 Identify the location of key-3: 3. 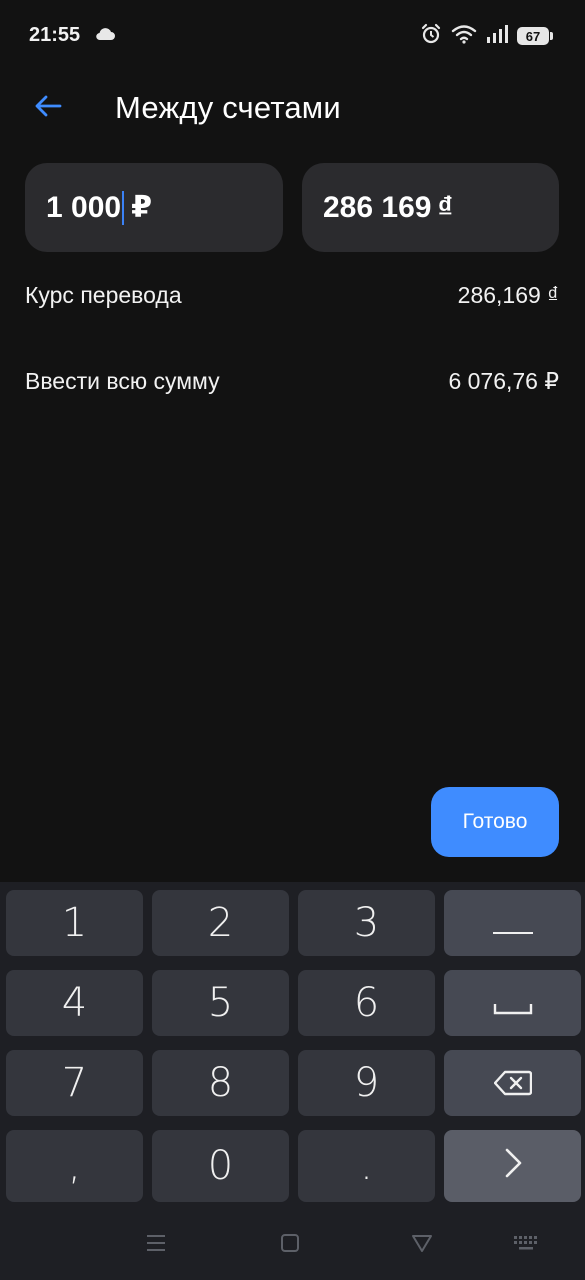
(366, 923).